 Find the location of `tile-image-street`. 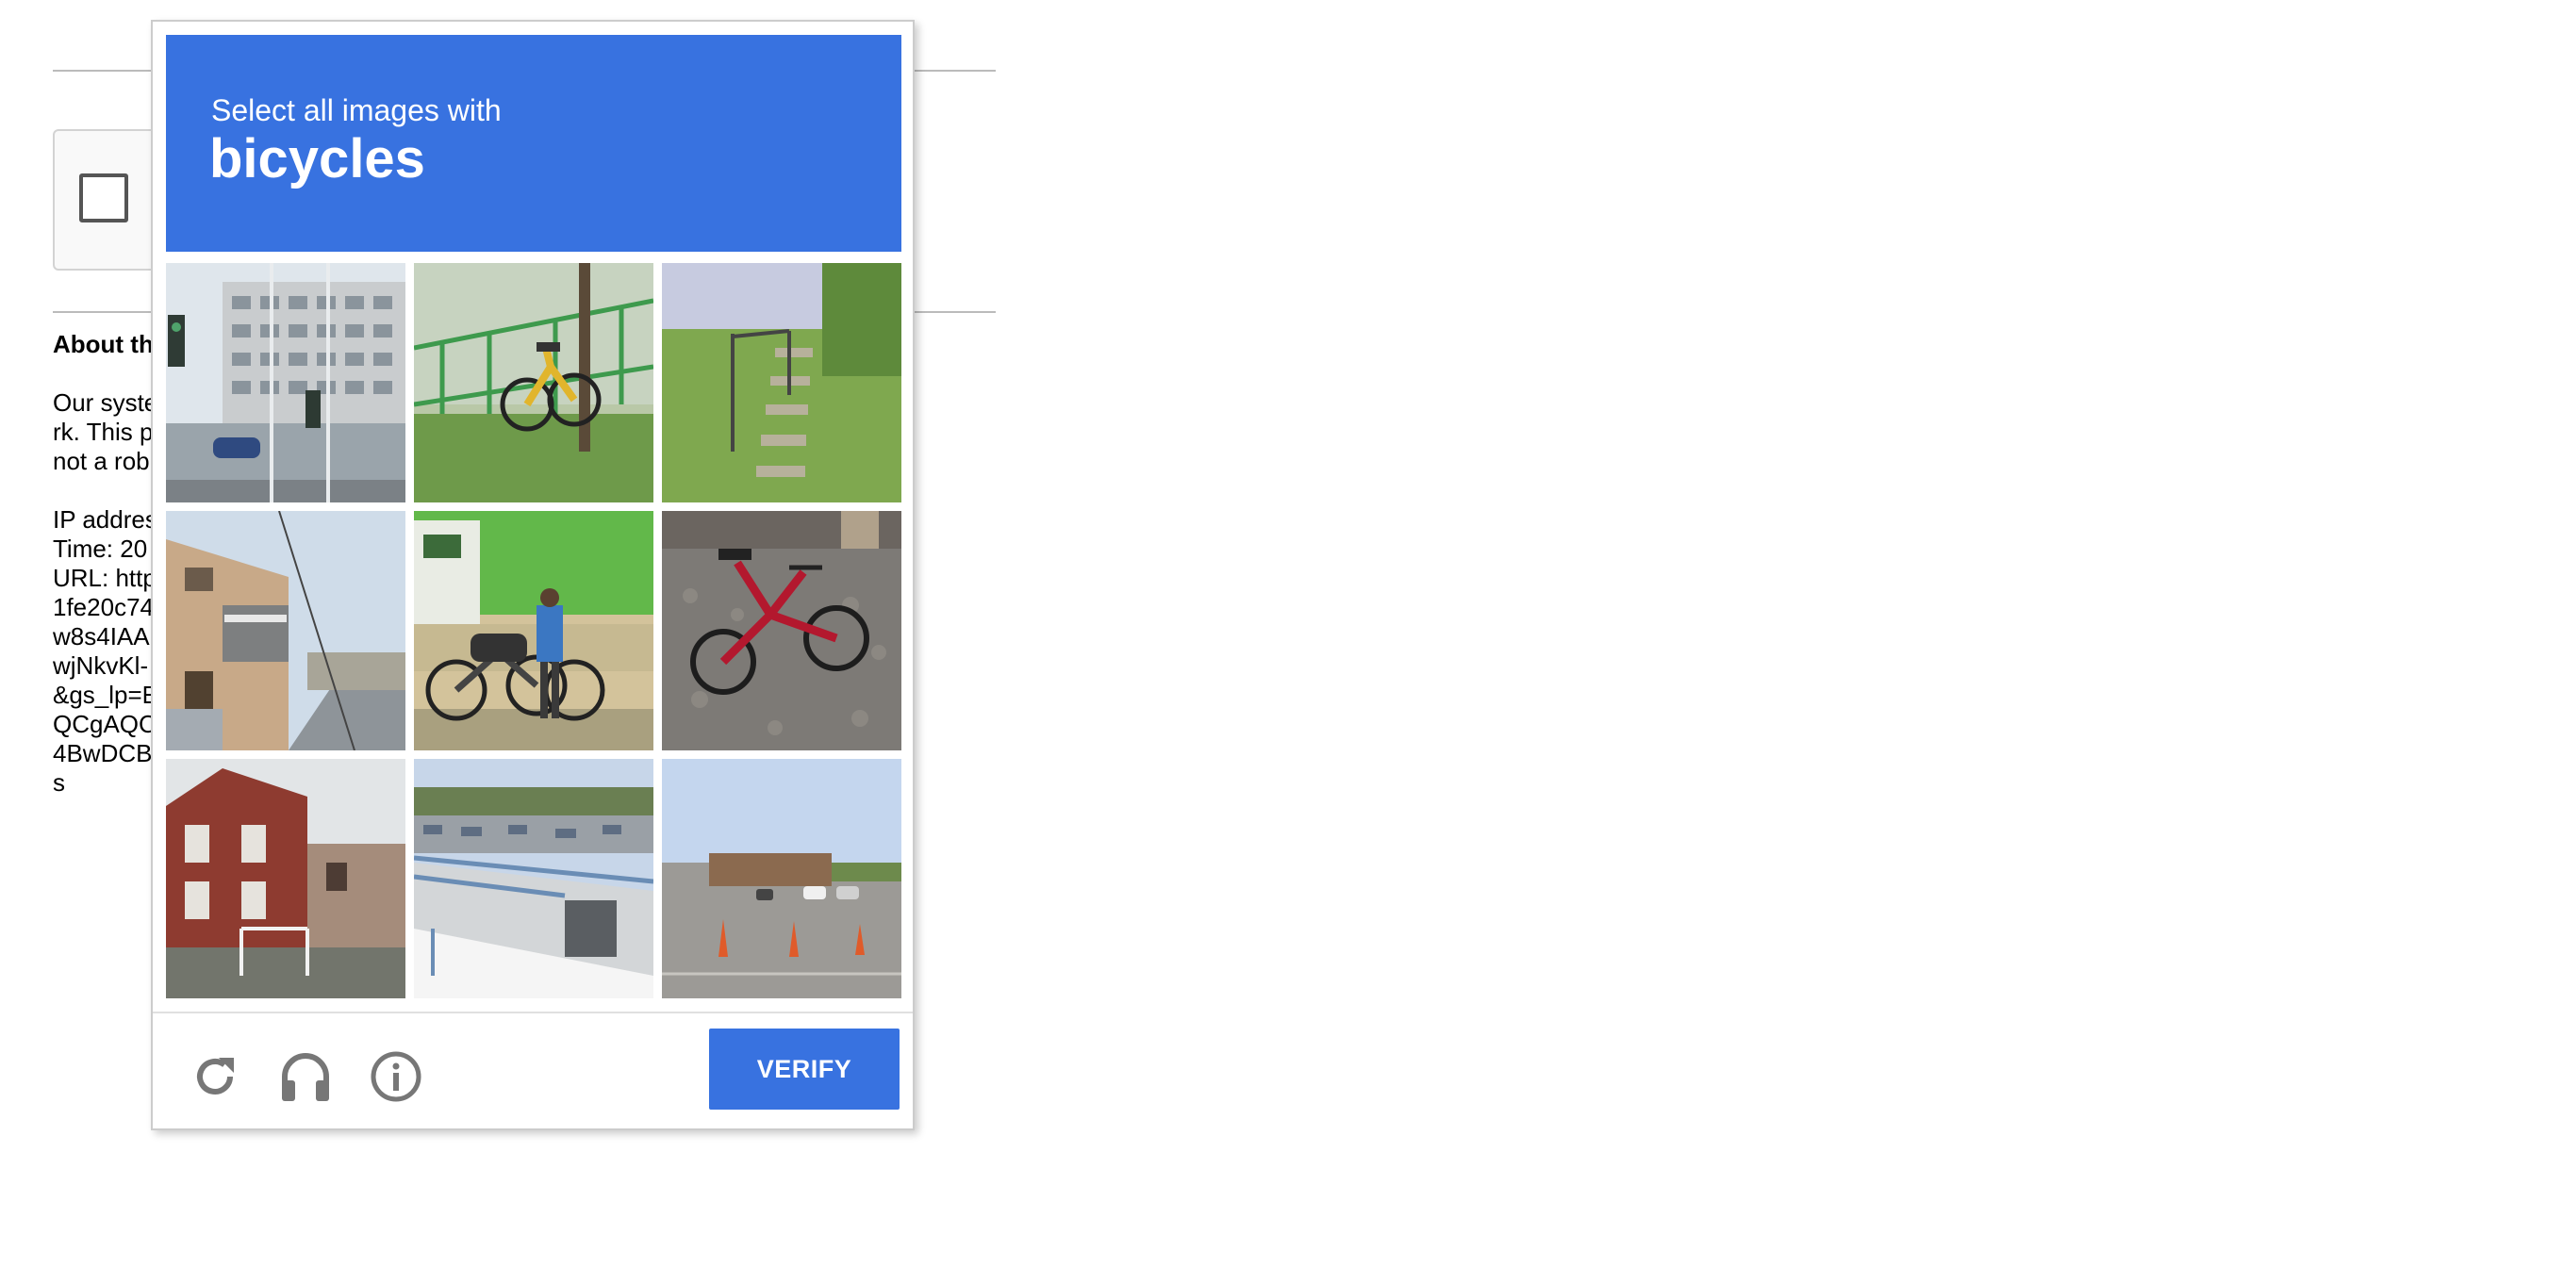

tile-image-street is located at coordinates (285, 382).